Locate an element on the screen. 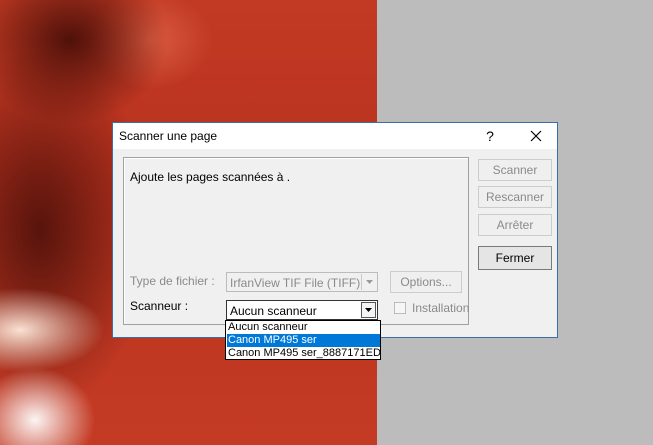  install-checkbox is located at coordinates (400, 308).